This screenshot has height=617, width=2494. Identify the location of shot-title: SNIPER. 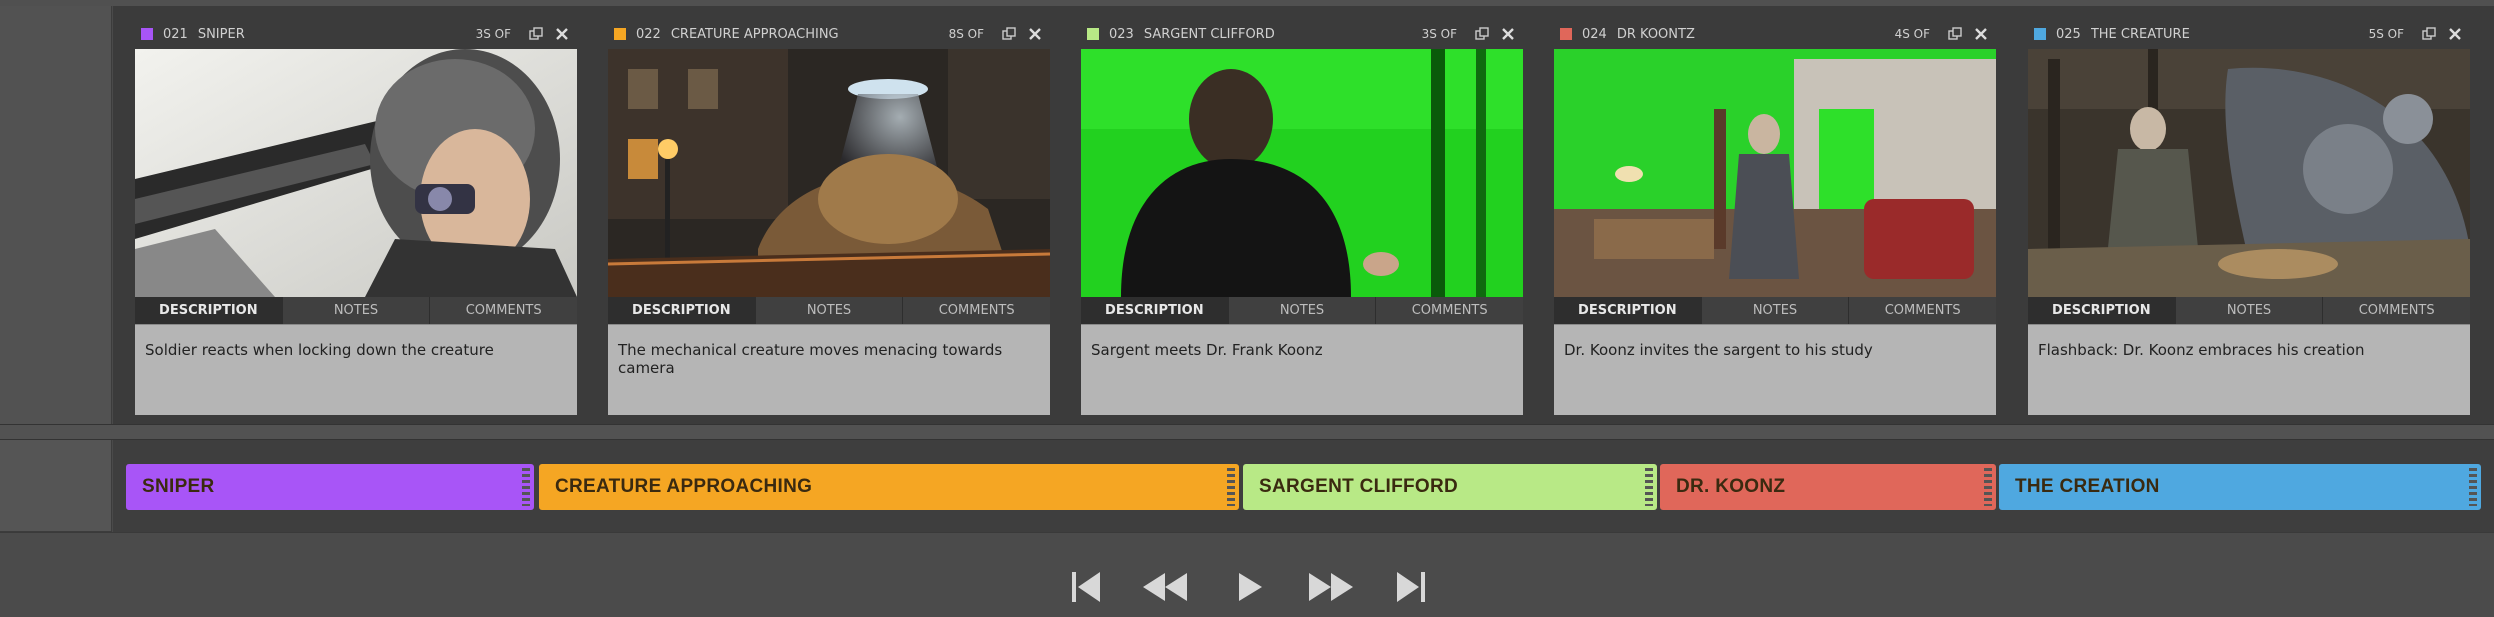
(221, 34).